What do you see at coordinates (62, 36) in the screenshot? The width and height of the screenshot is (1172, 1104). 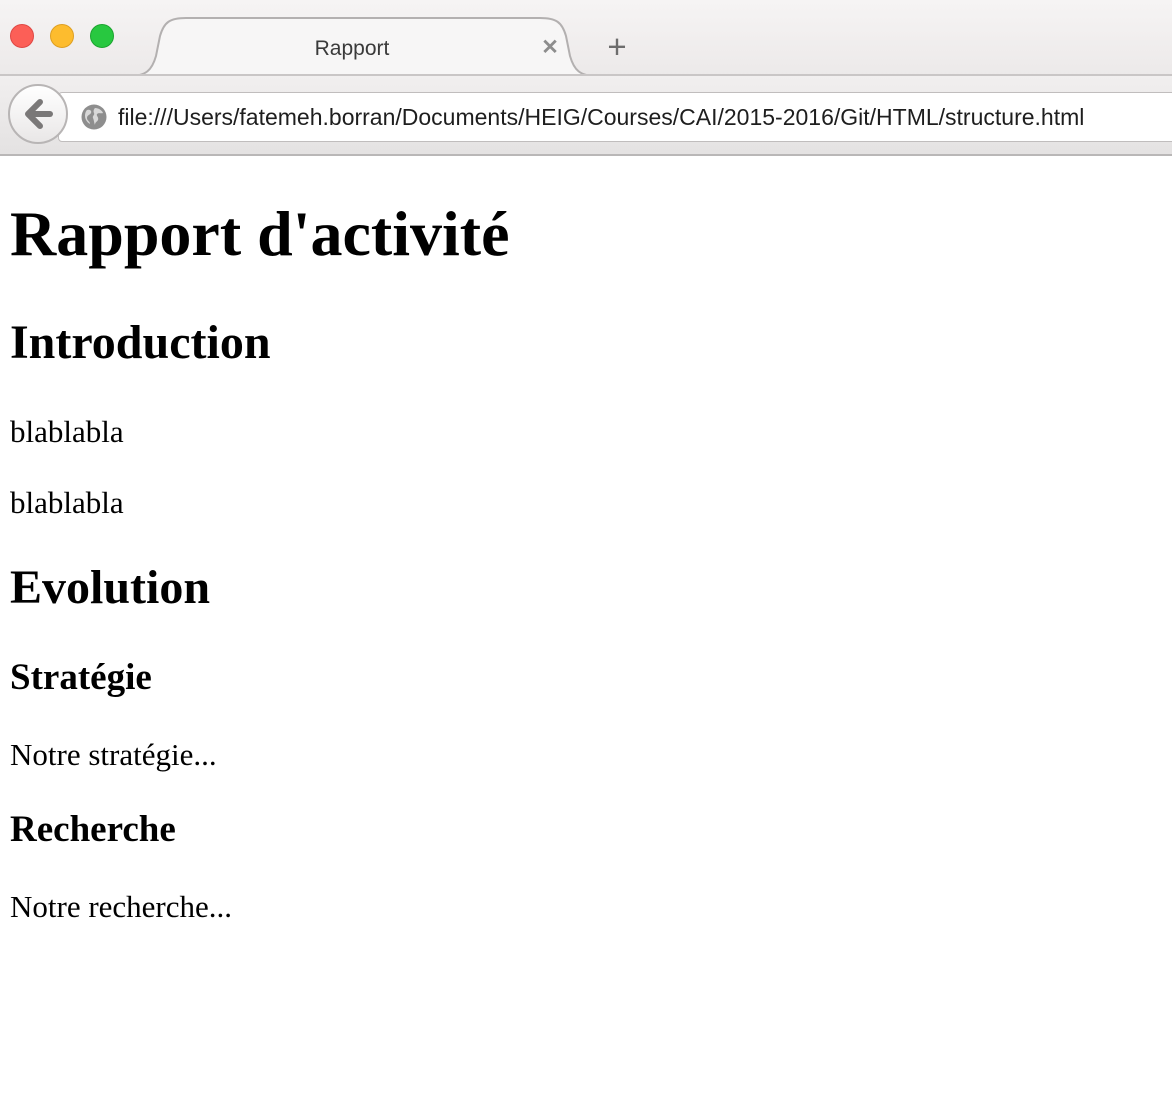 I see `minimize-window-button` at bounding box center [62, 36].